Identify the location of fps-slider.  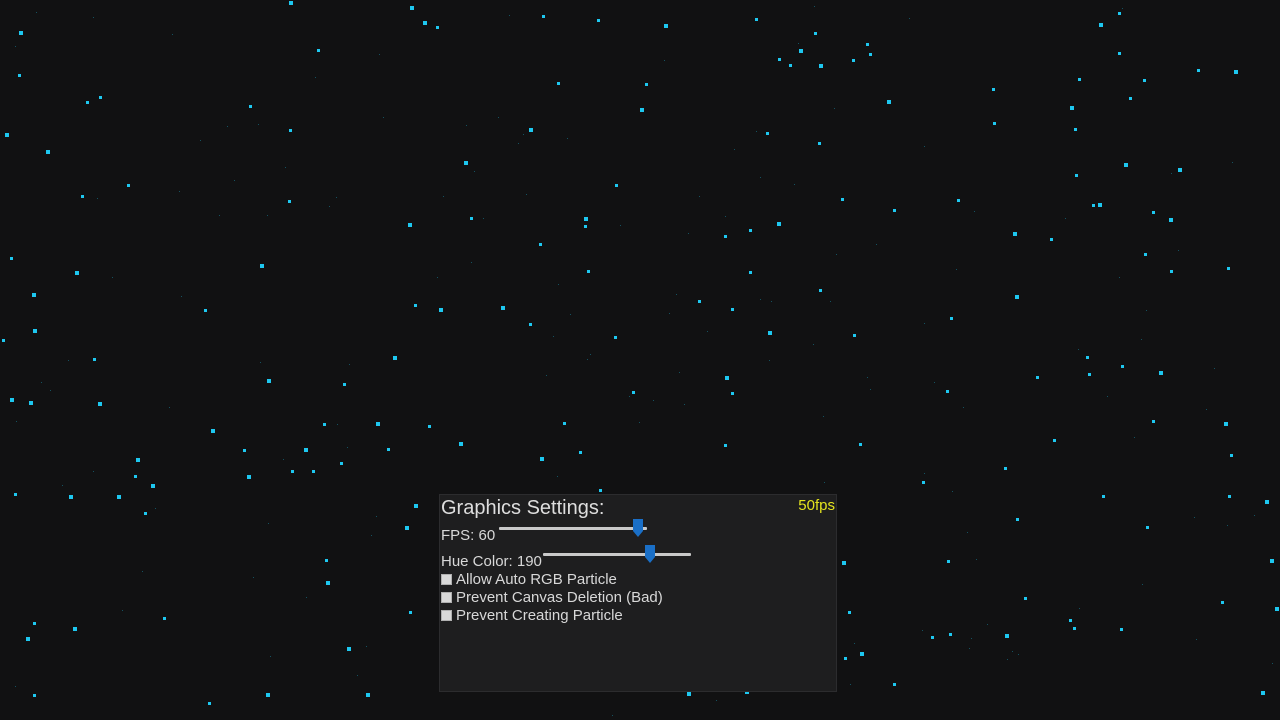
(573, 528).